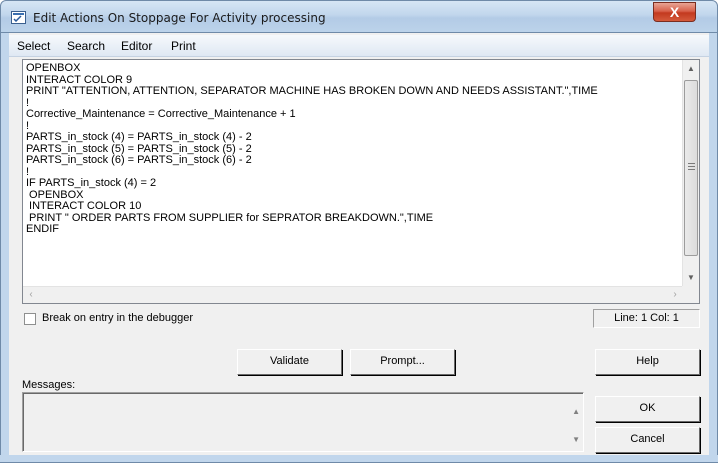 This screenshot has width=718, height=463. What do you see at coordinates (354, 69) in the screenshot?
I see `code-line: OPENBOX` at bounding box center [354, 69].